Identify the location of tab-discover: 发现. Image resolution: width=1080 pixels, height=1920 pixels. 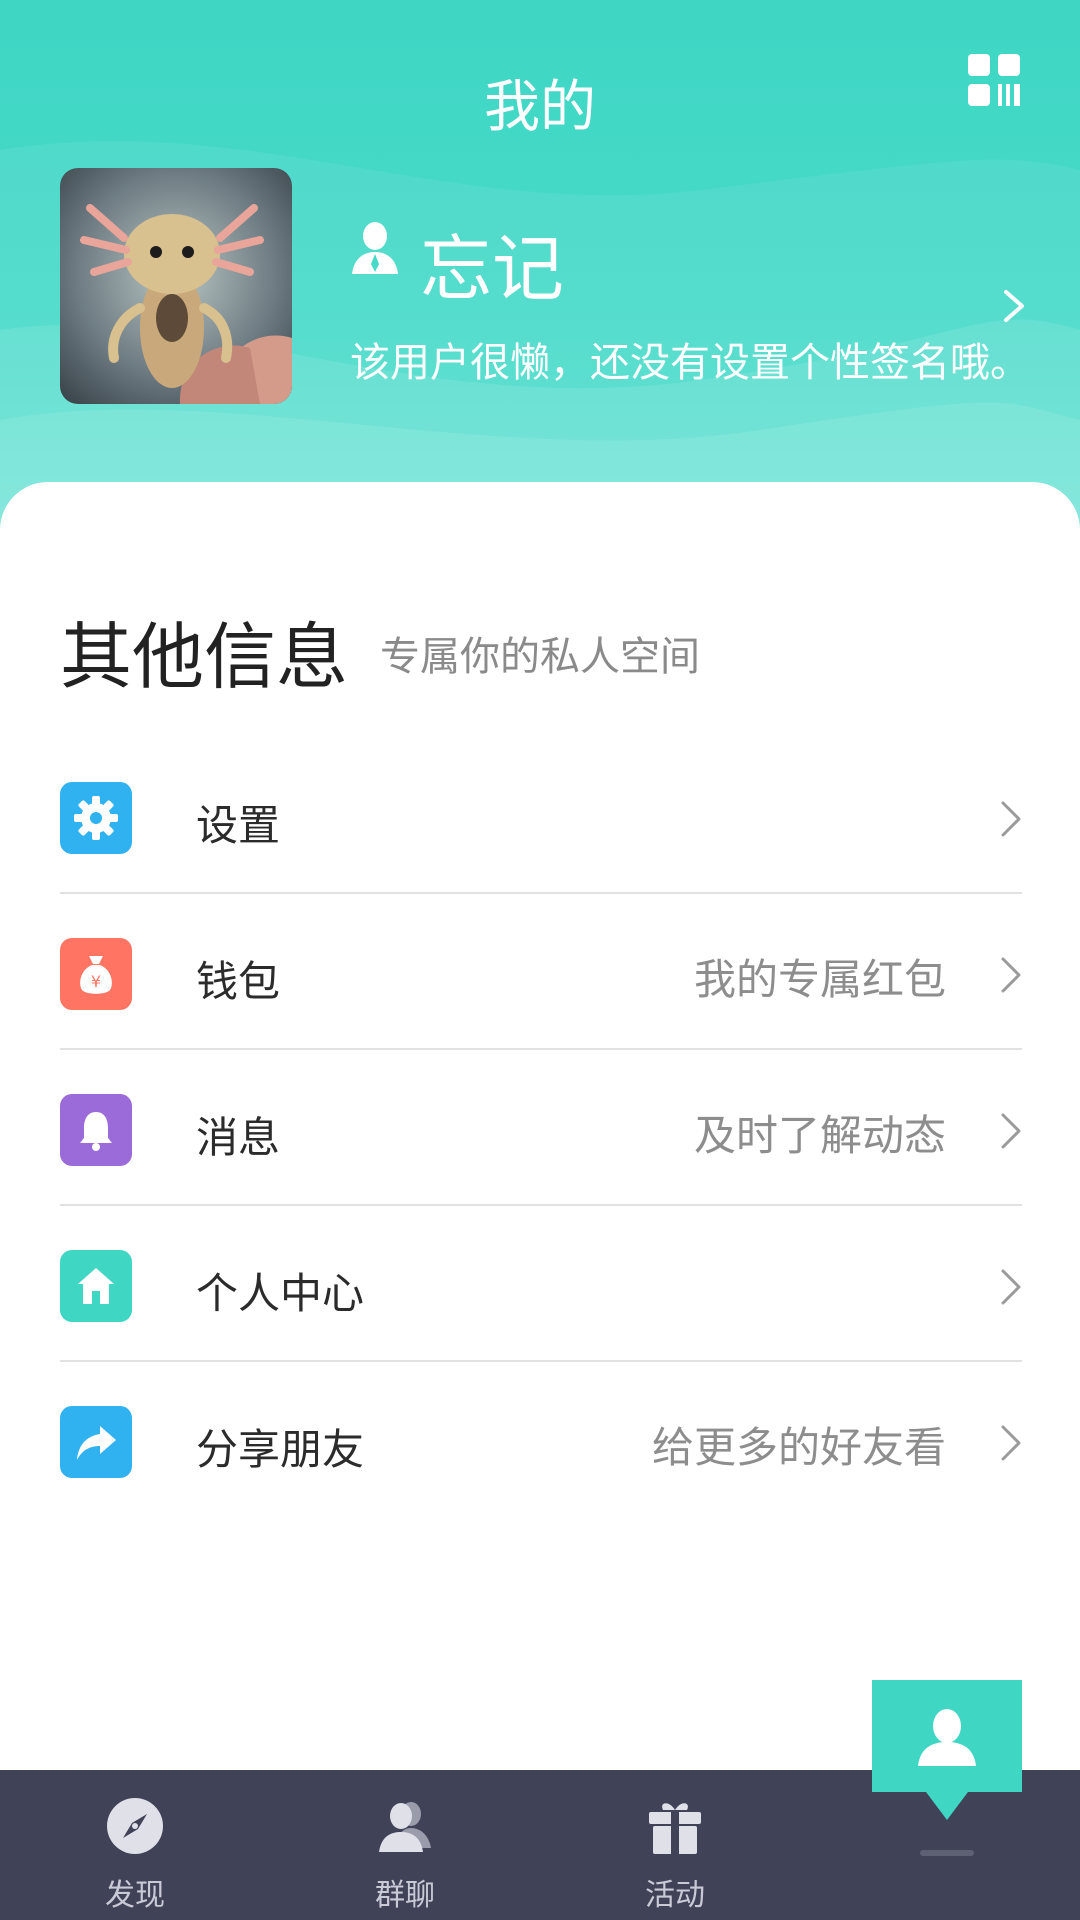
(135, 1845).